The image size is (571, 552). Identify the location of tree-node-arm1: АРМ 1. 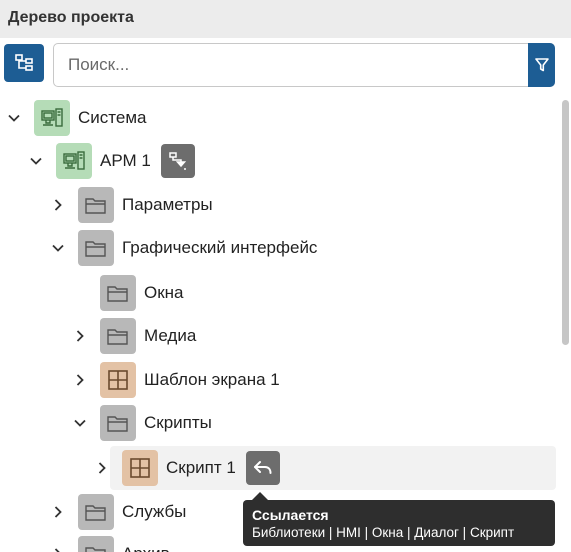
(111, 161).